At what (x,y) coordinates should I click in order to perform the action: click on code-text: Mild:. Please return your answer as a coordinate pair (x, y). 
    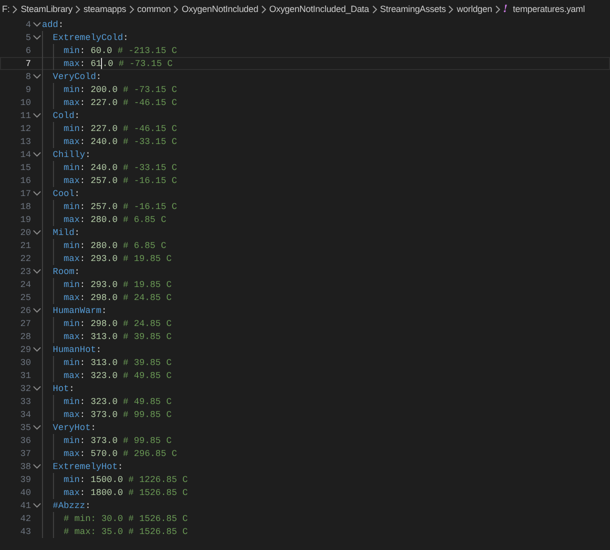
    Looking at the image, I should click on (66, 233).